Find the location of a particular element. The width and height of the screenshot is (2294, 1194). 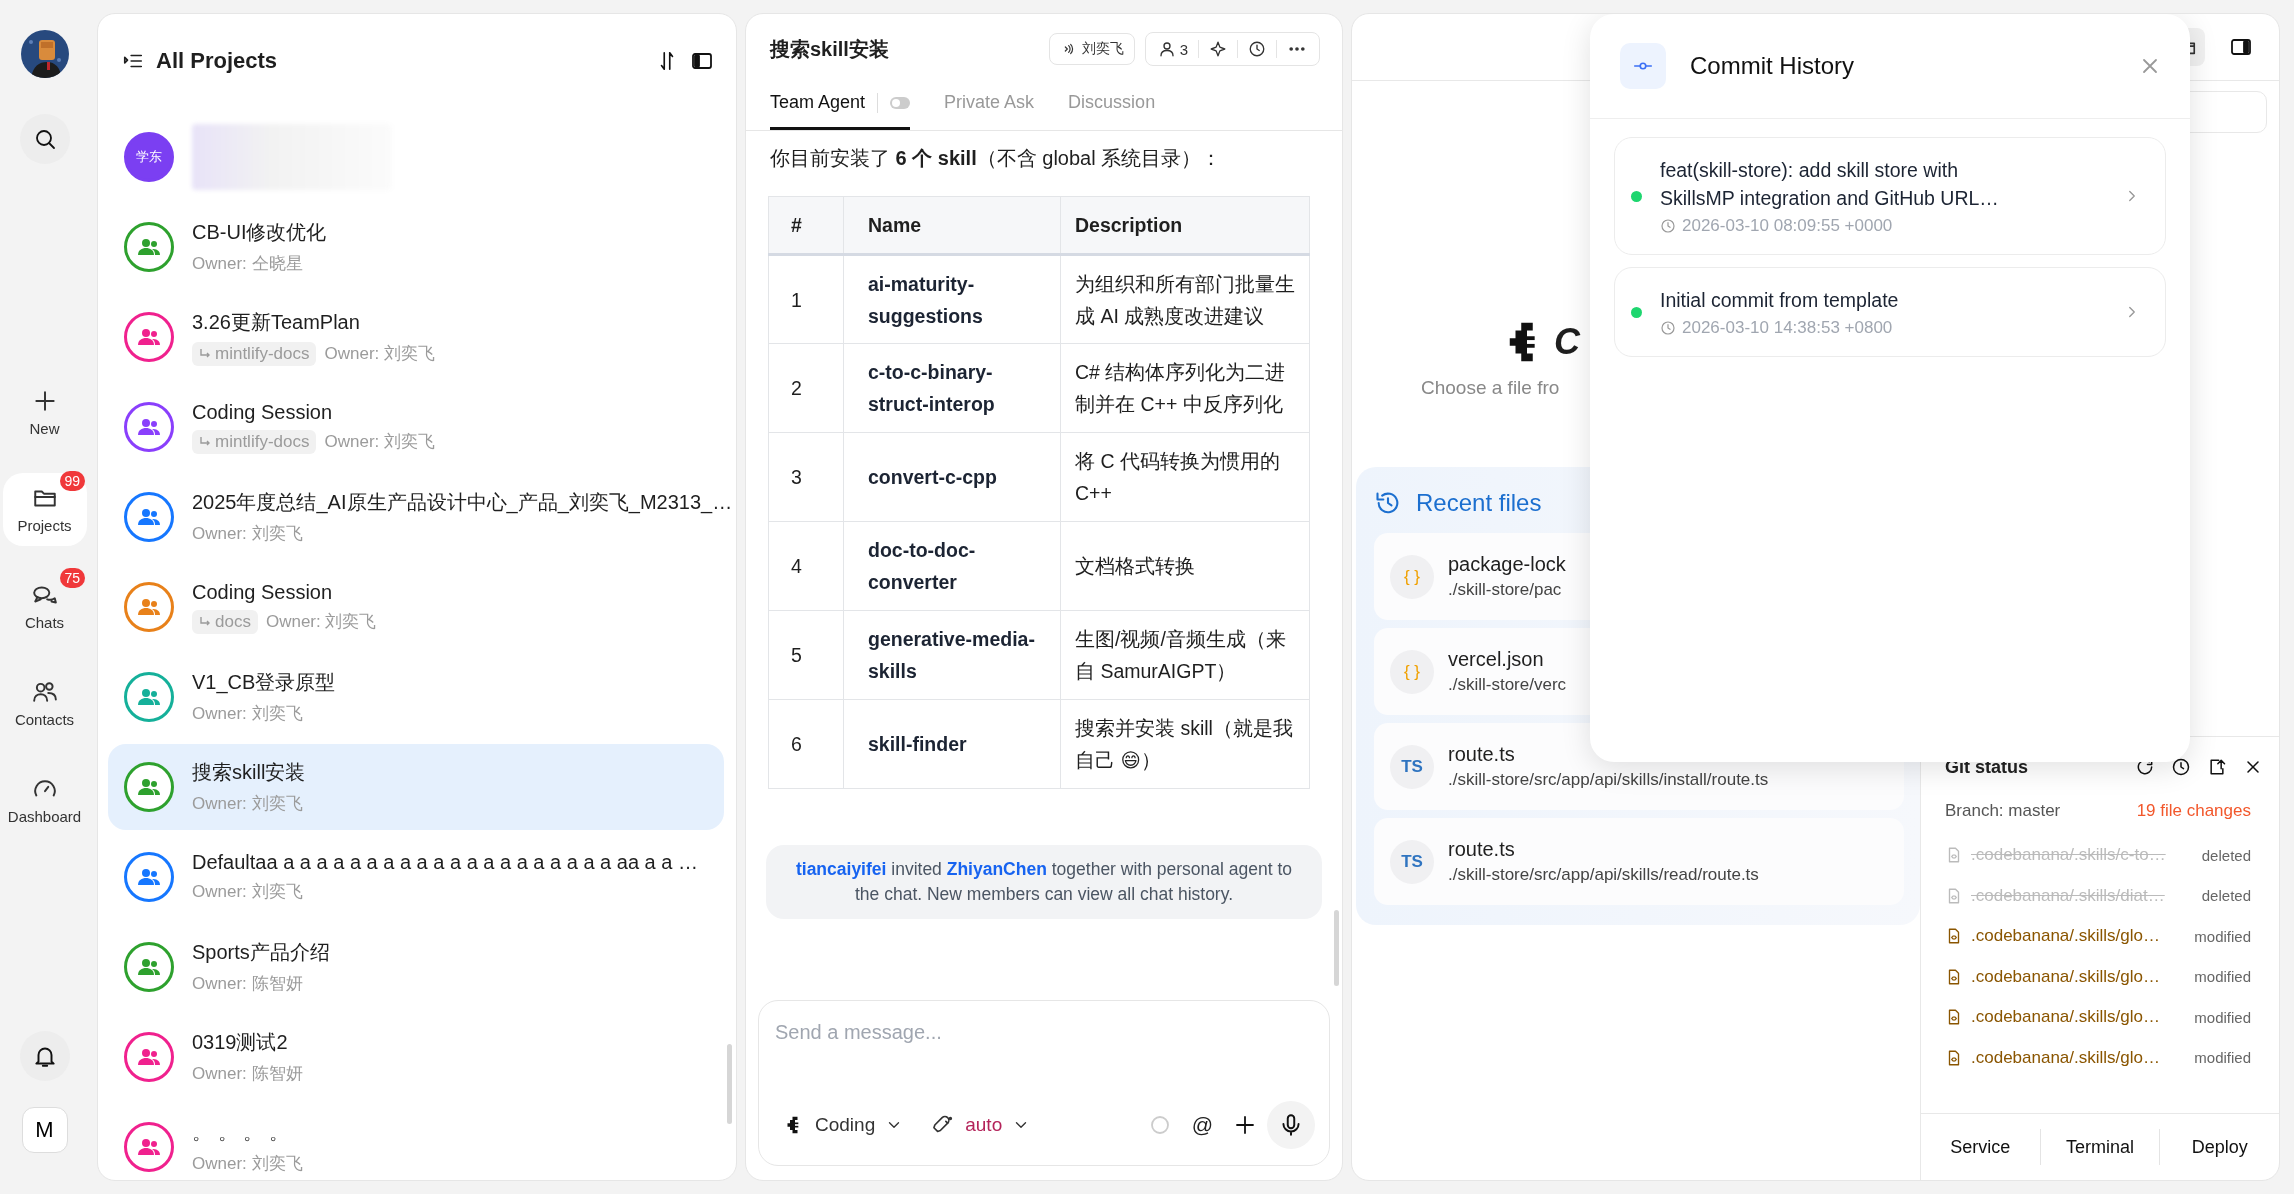

table-cell: 5 is located at coordinates (806, 655).